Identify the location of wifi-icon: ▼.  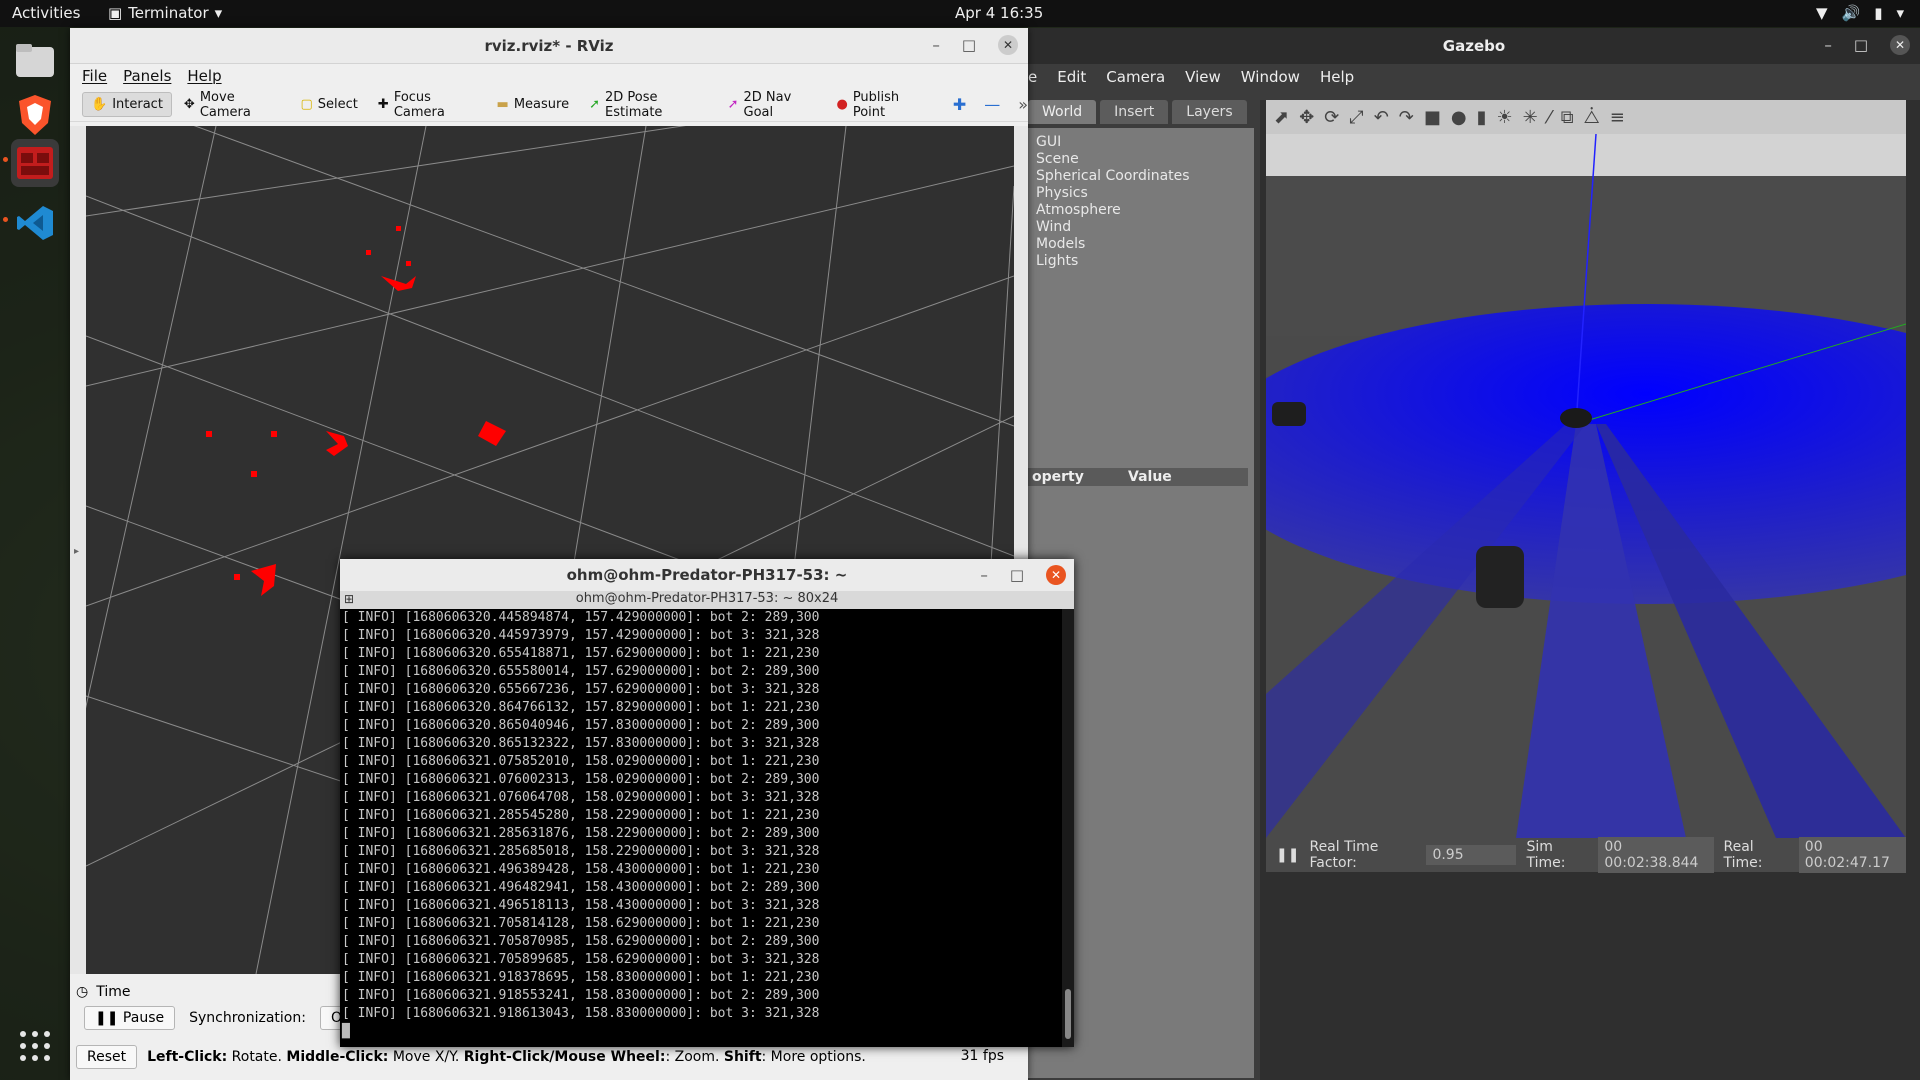
(1821, 13).